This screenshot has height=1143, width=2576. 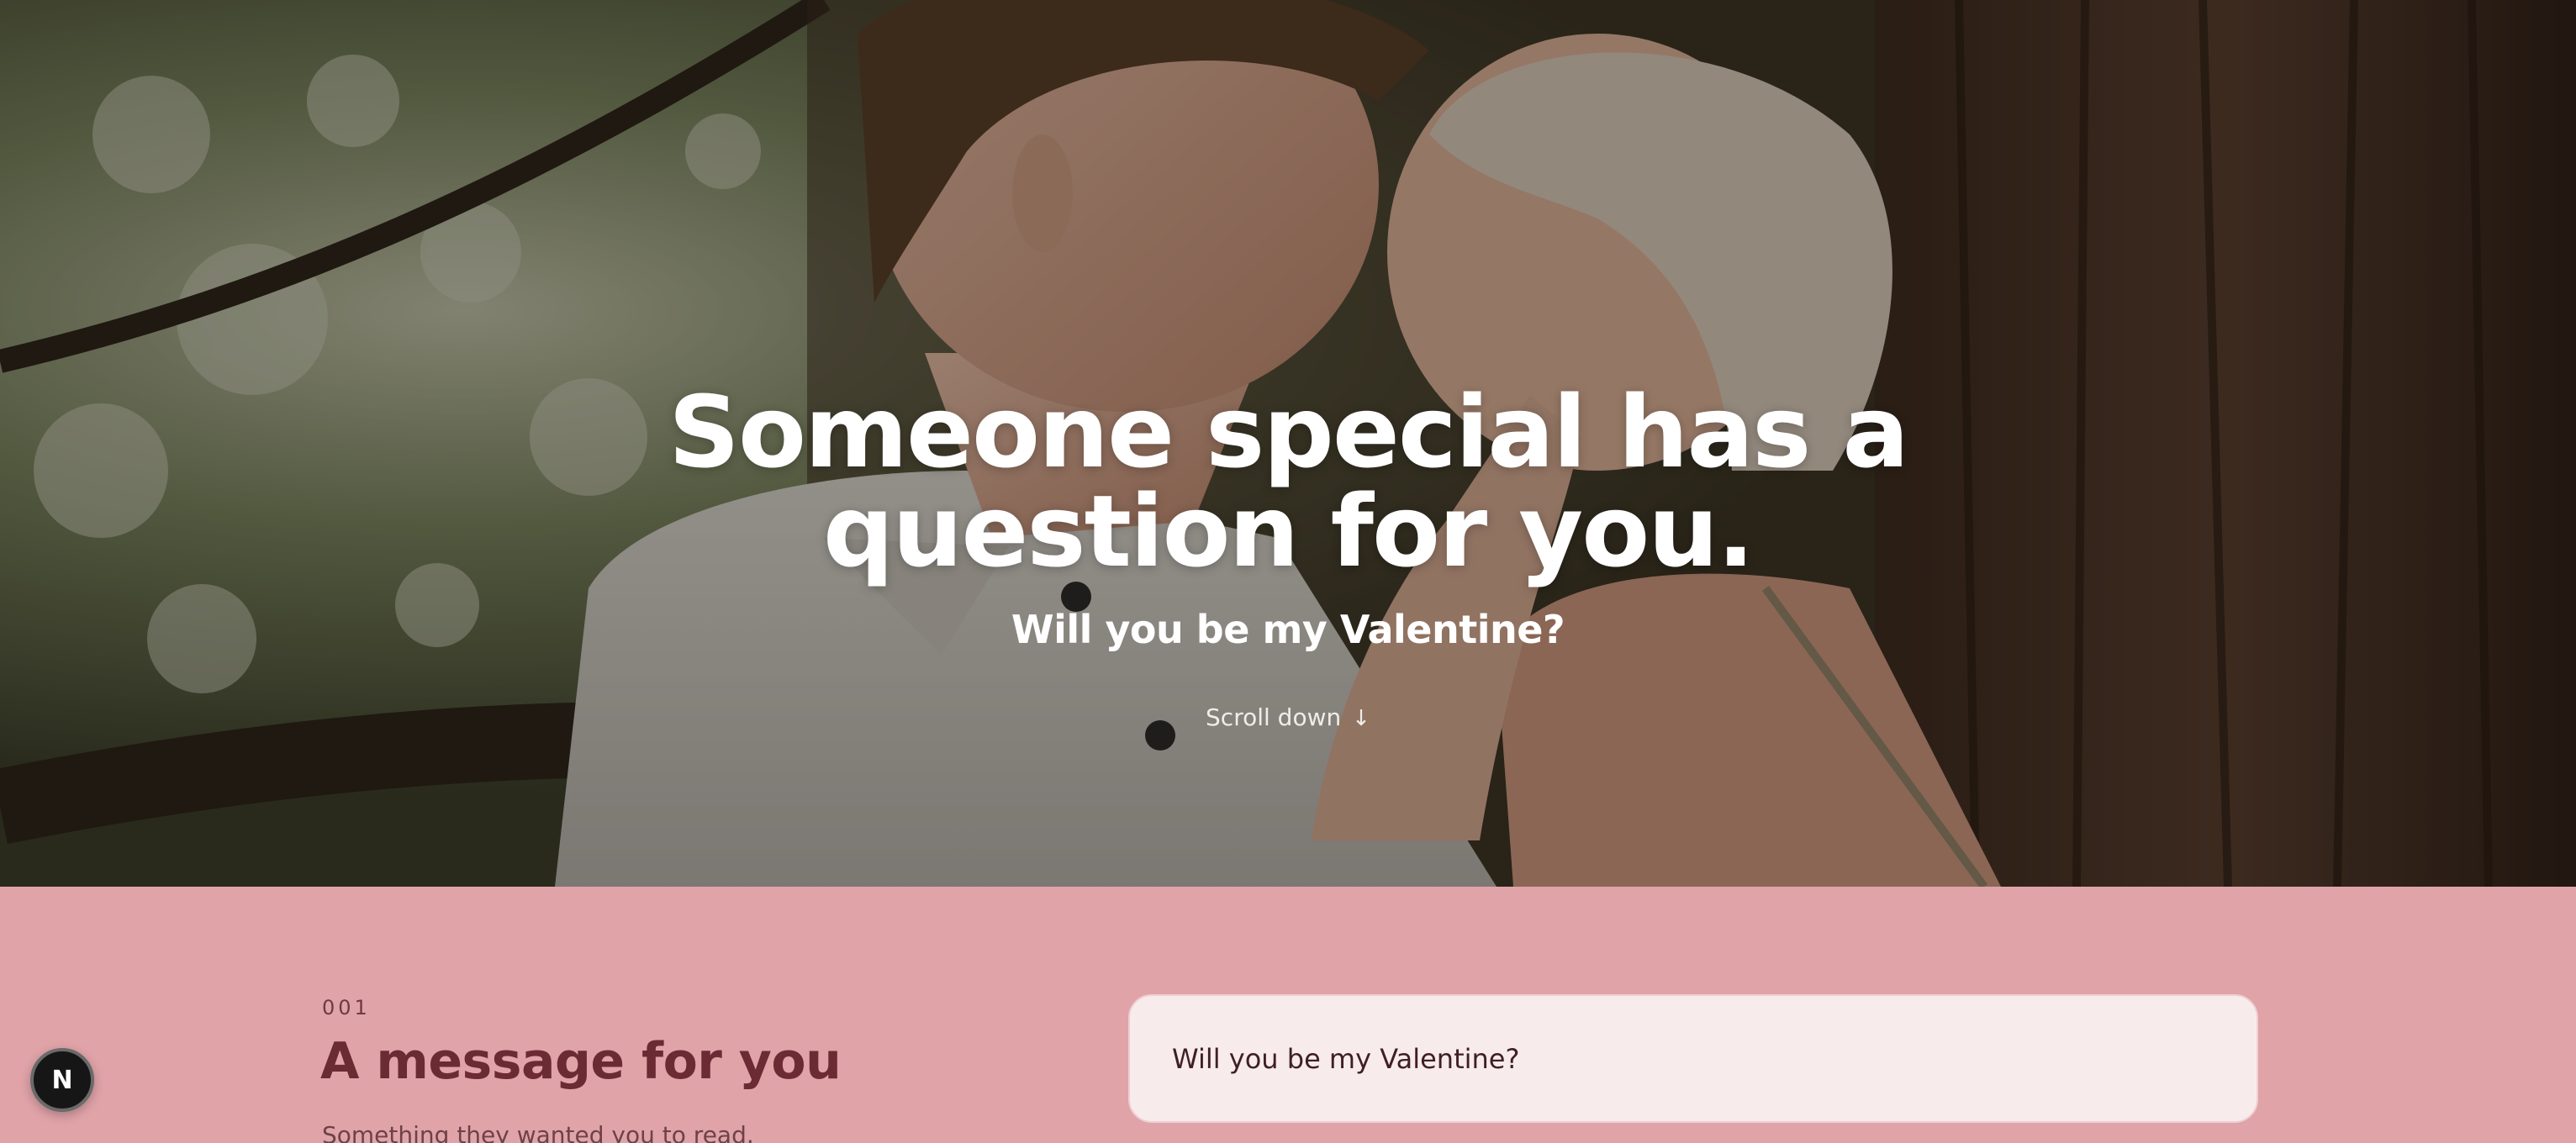 I want to click on section-title: A message for you, so click(x=581, y=1061).